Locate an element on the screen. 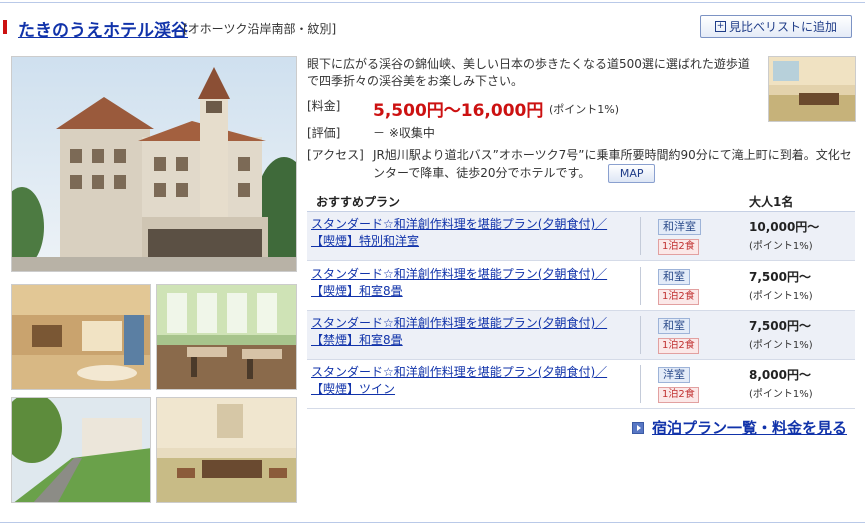 The height and width of the screenshot is (530, 865). price-label: [料金] is located at coordinates (324, 106).